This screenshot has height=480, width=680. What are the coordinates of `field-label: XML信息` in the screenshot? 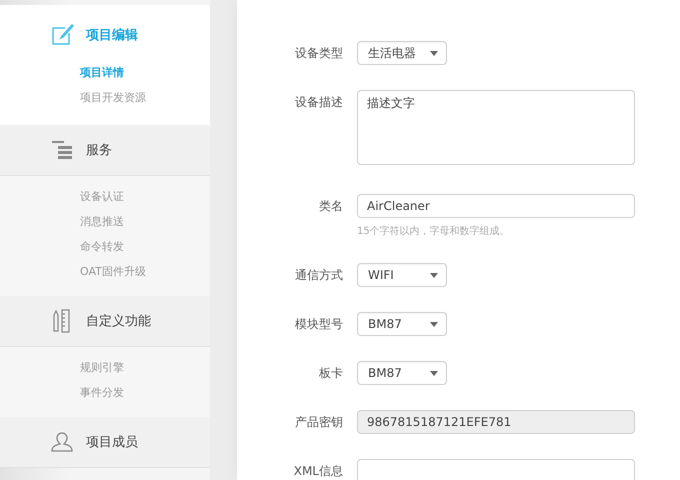 It's located at (317, 471).